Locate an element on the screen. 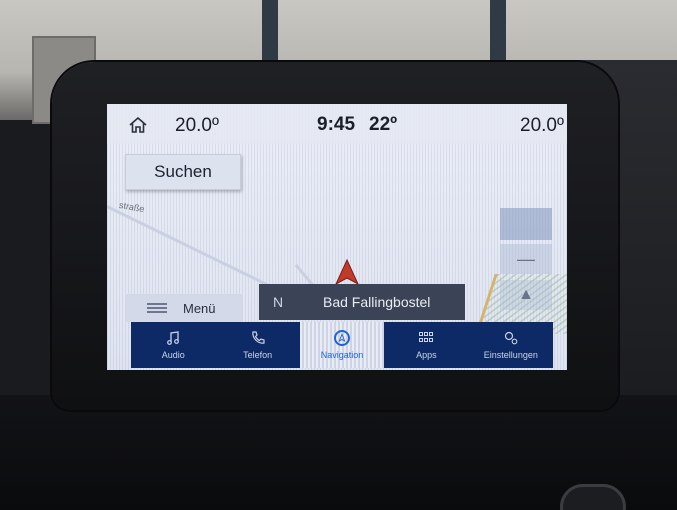 The width and height of the screenshot is (677, 510). apps-grid-icon is located at coordinates (426, 337).